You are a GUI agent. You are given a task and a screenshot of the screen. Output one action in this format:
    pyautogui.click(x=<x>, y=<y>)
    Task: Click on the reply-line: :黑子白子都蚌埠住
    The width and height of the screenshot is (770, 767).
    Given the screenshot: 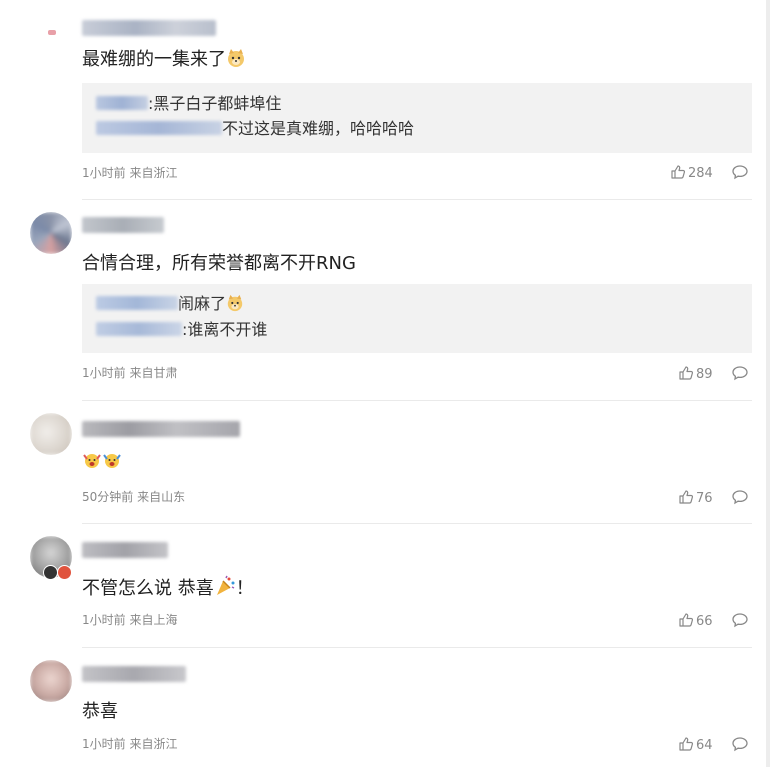 What is the action you would take?
    pyautogui.click(x=188, y=104)
    